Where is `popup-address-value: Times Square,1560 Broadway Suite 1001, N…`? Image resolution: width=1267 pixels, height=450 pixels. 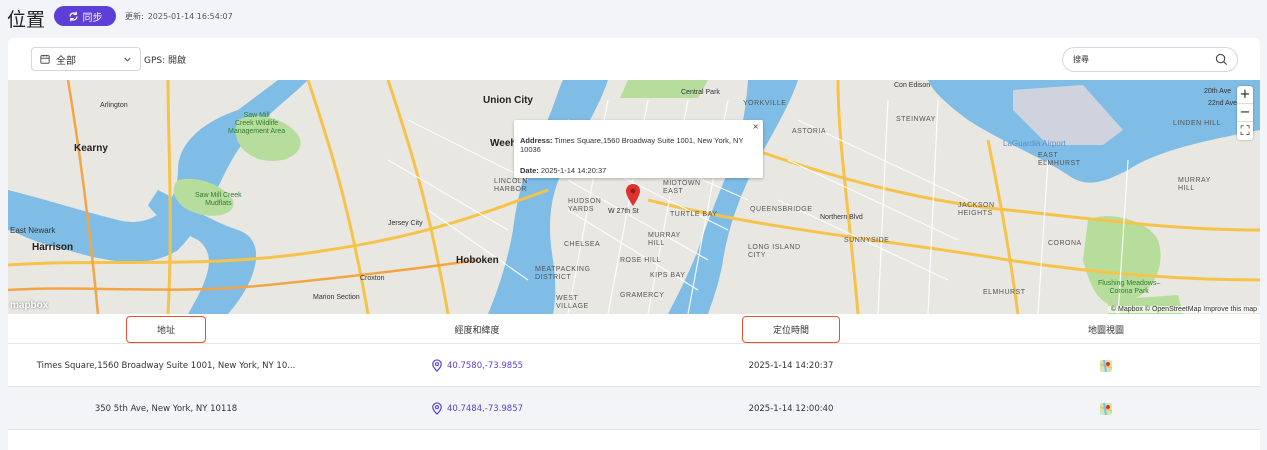 popup-address-value: Times Square,1560 Broadway Suite 1001, N… is located at coordinates (632, 145).